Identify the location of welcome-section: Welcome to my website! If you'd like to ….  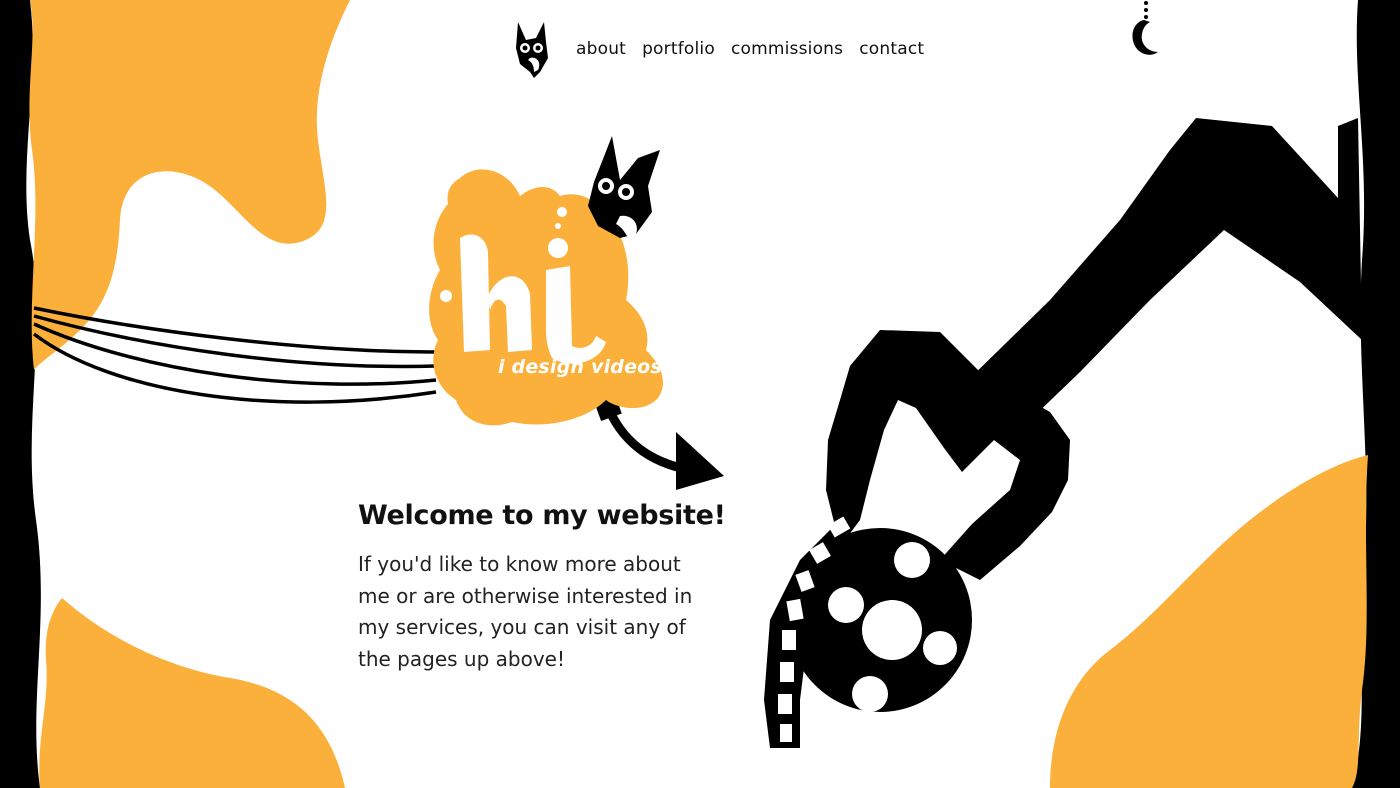
(548, 587).